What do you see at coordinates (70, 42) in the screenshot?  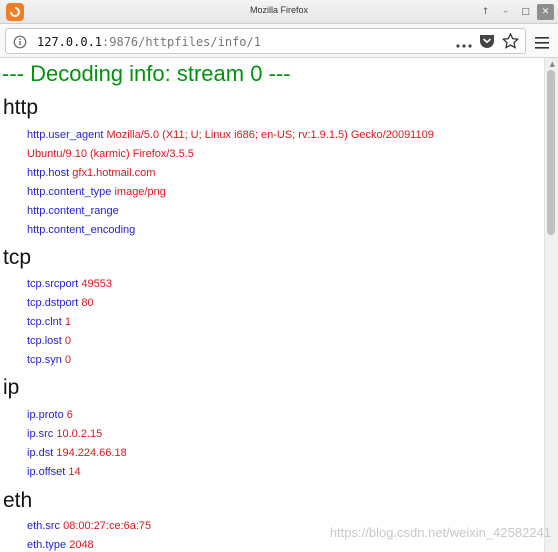 I see `url-host: 127.0.0.1` at bounding box center [70, 42].